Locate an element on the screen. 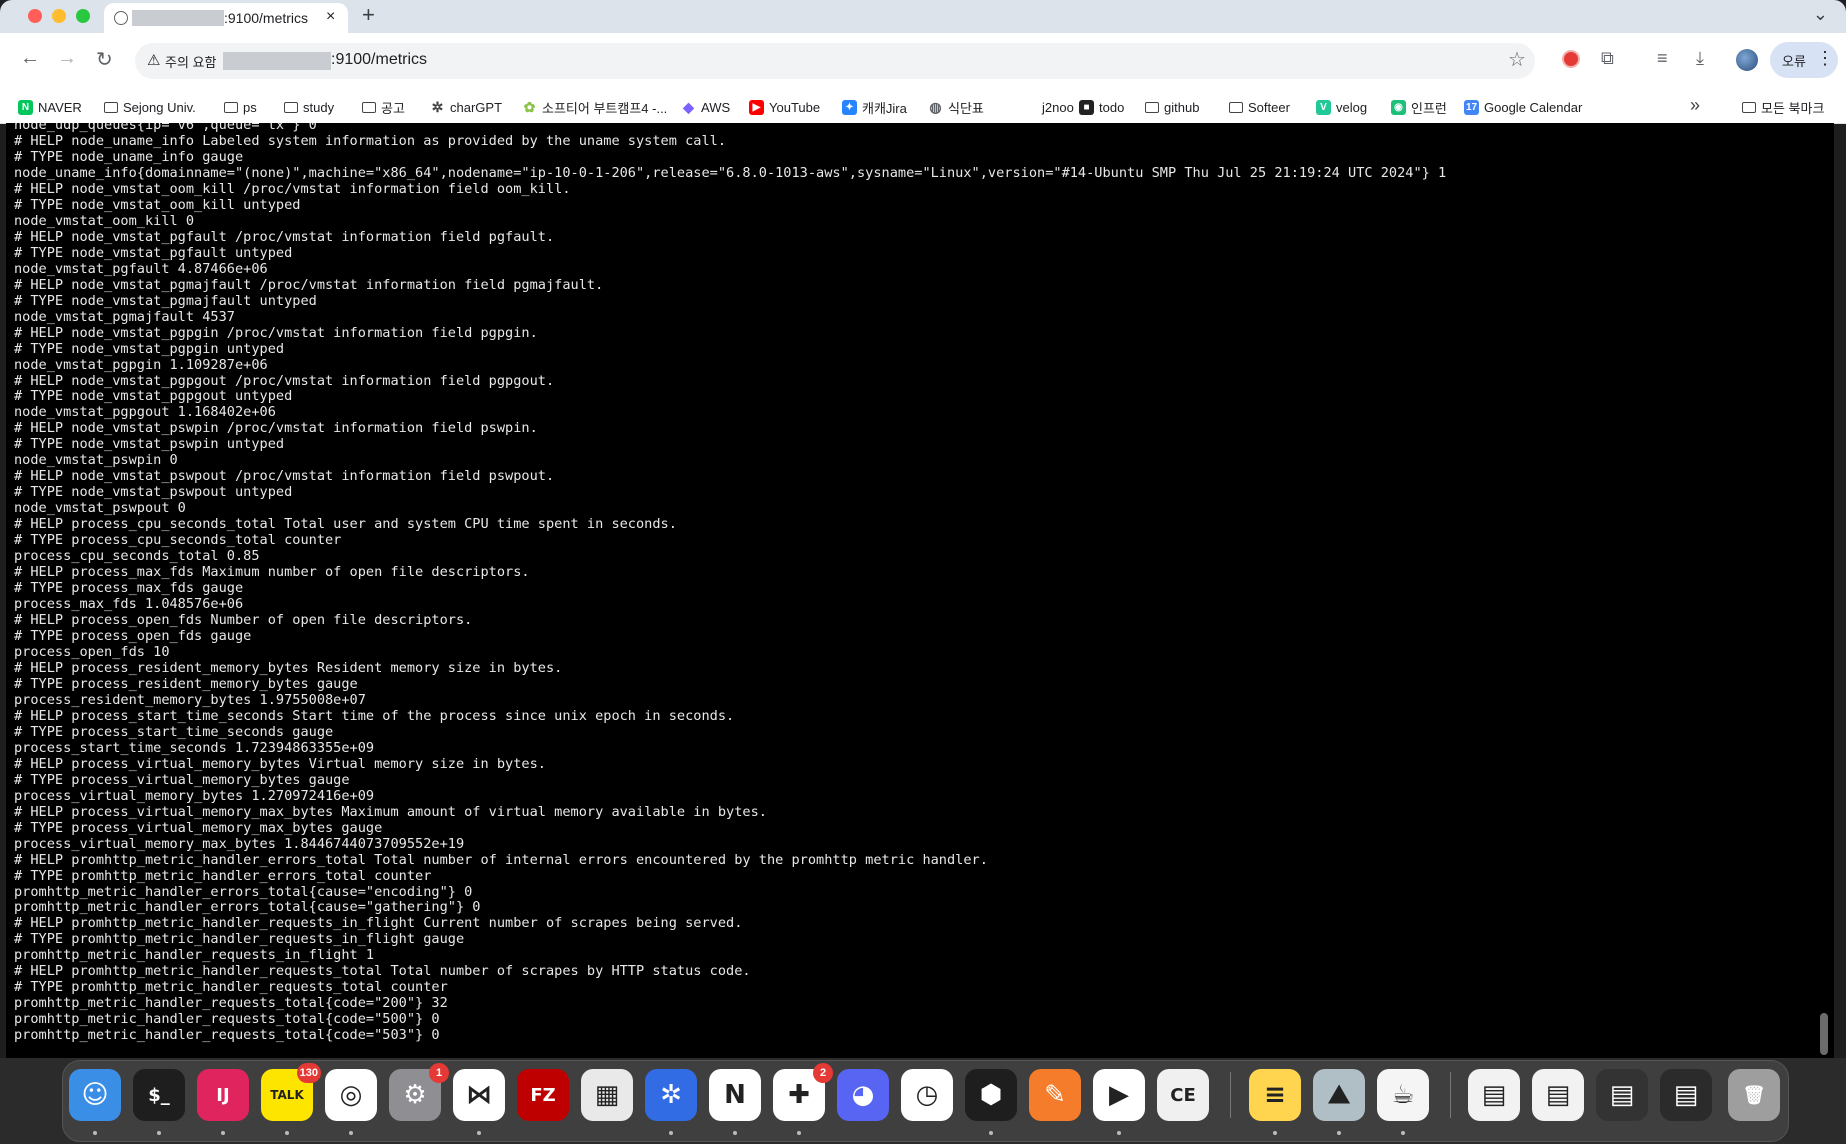 This screenshot has height=1144, width=1846. bookmark-1: Sejong Univ. is located at coordinates (150, 107).